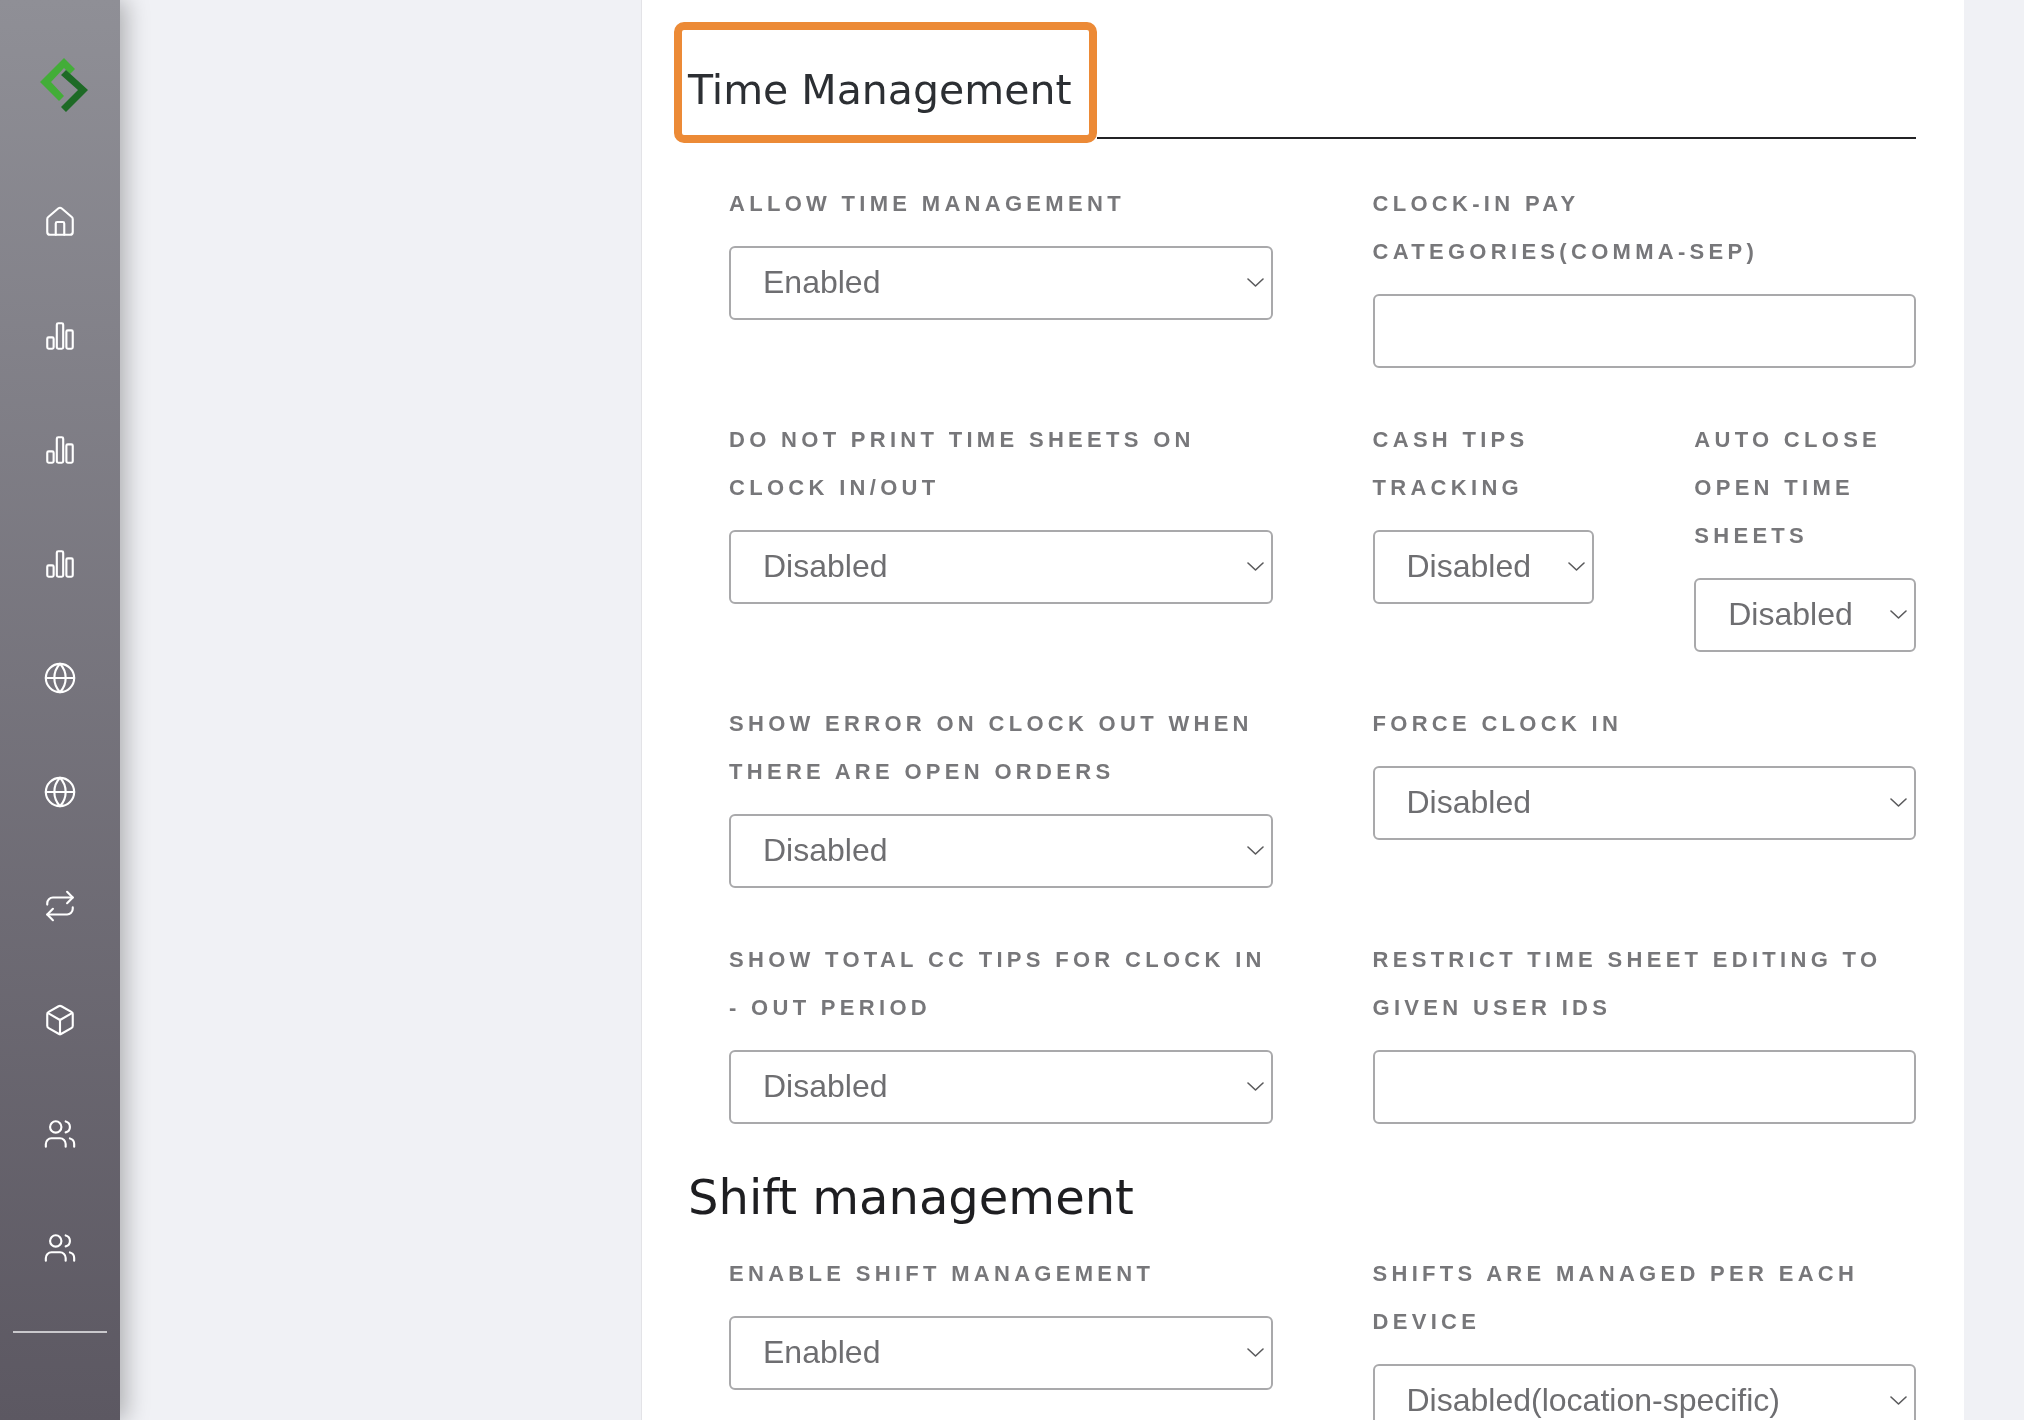  What do you see at coordinates (1627, 984) in the screenshot?
I see `field-label: RESTRICT TIME SHEET EDITING TO GIVEN USER IDS` at bounding box center [1627, 984].